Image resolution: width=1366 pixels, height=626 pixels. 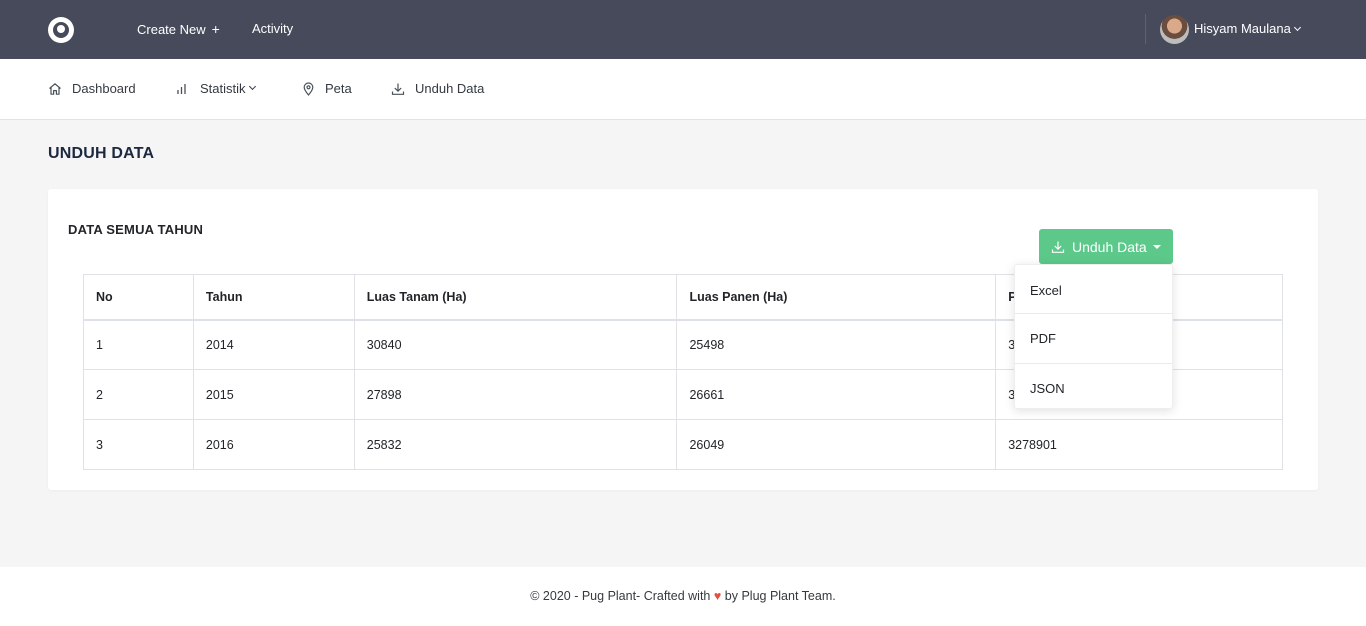 What do you see at coordinates (1109, 246) in the screenshot?
I see `download-data-label: Unduh Data` at bounding box center [1109, 246].